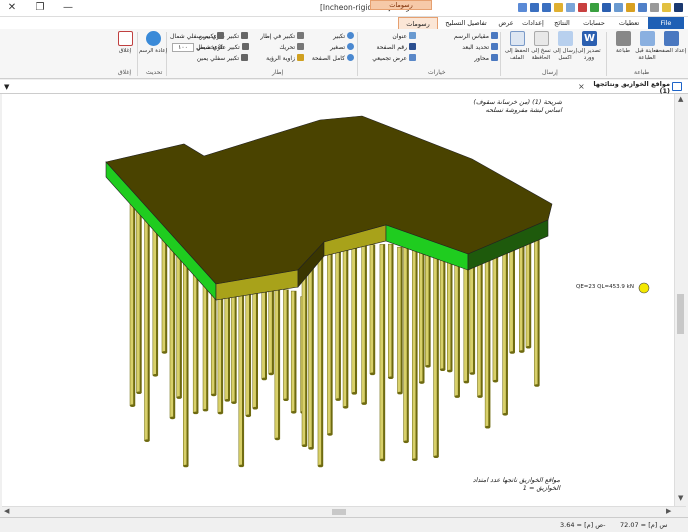  I want to click on open-folder-icon, so click(630, 7).